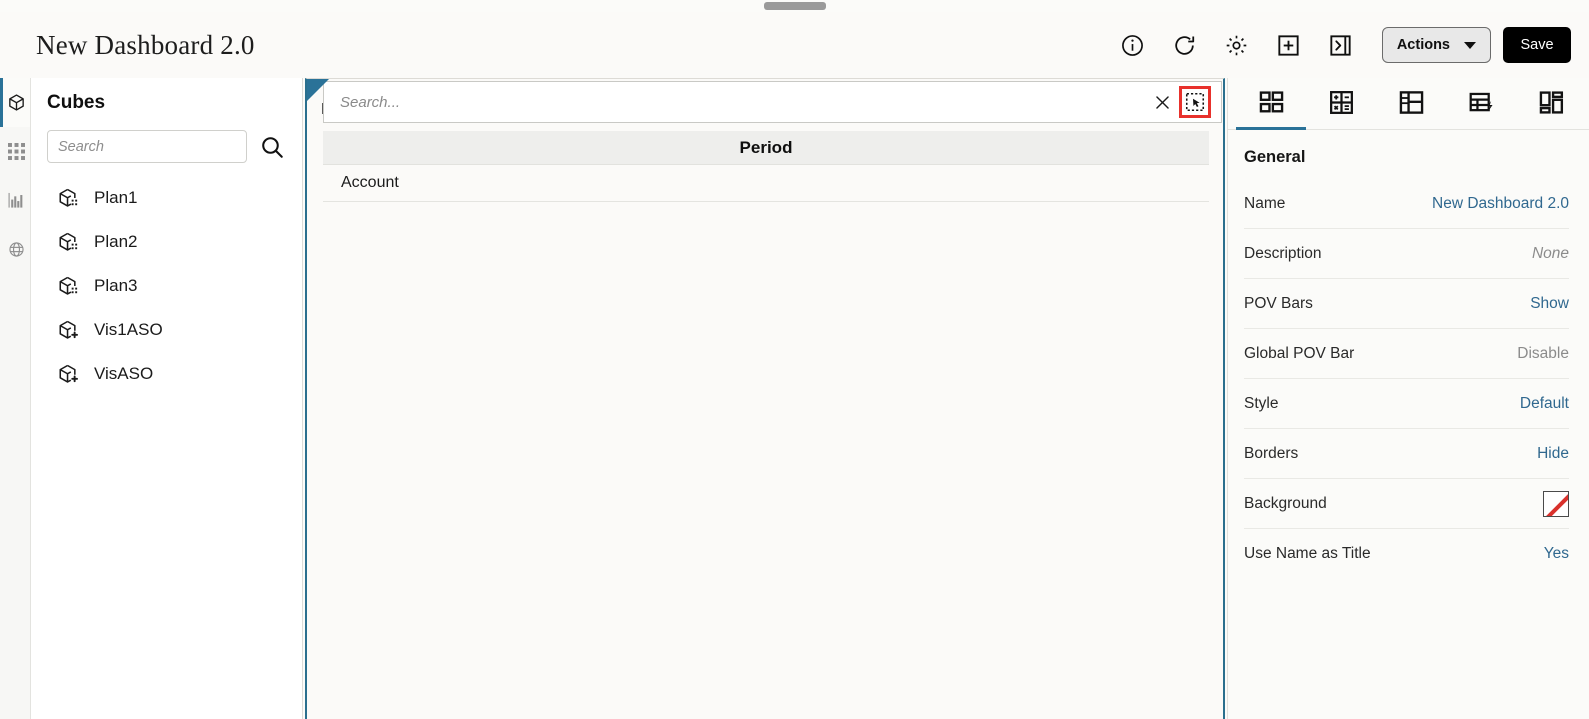  I want to click on info-icon, so click(1133, 45).